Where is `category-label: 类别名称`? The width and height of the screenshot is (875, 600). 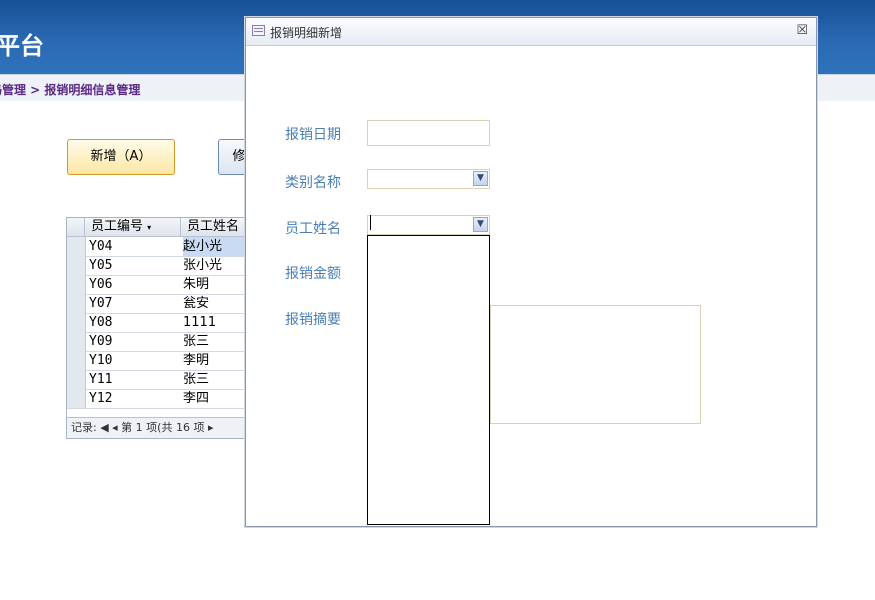
category-label: 类别名称 is located at coordinates (313, 183).